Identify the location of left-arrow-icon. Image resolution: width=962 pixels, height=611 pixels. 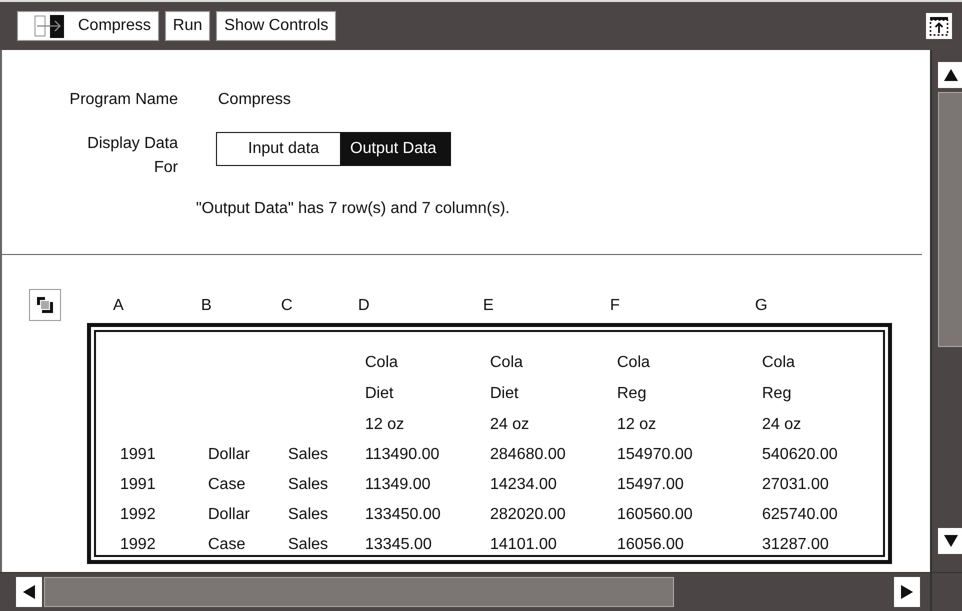
(29, 592).